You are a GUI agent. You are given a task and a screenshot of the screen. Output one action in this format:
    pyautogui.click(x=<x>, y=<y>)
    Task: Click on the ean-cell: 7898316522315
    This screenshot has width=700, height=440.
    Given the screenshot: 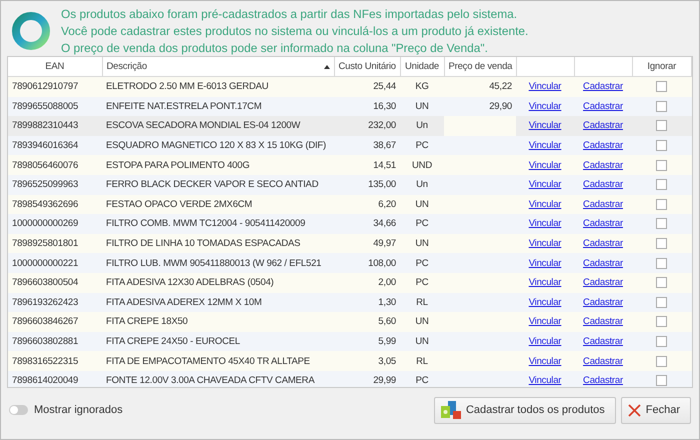 What is the action you would take?
    pyautogui.click(x=55, y=361)
    